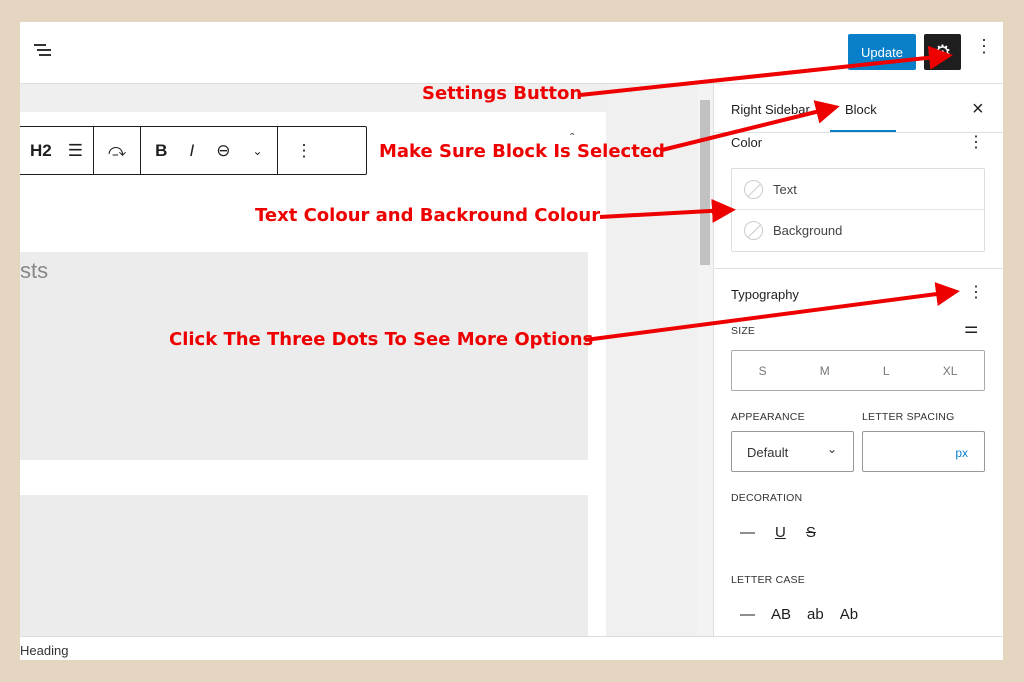 The width and height of the screenshot is (1024, 682). I want to click on annotation-block: Make Sure Block Is Selected, so click(522, 151).